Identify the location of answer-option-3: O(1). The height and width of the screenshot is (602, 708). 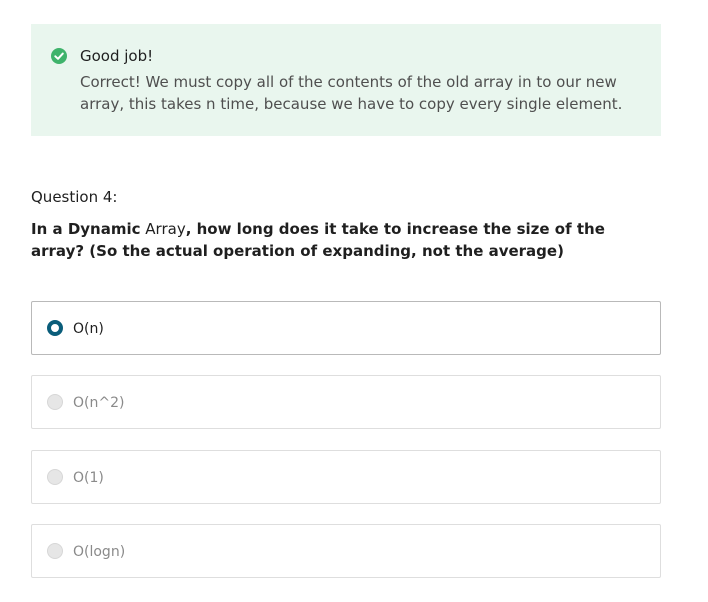
(346, 477).